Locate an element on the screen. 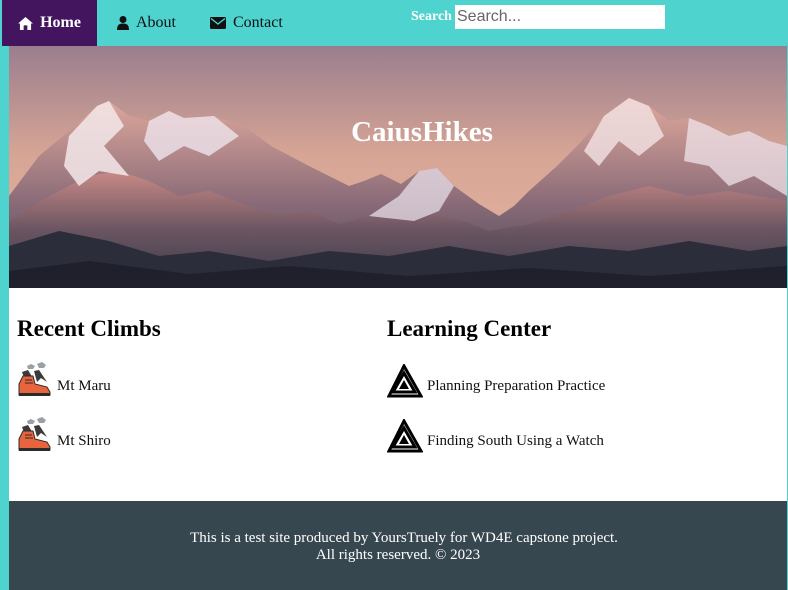 The image size is (788, 590). learning-center-heading: Learning Center is located at coordinates (469, 328).